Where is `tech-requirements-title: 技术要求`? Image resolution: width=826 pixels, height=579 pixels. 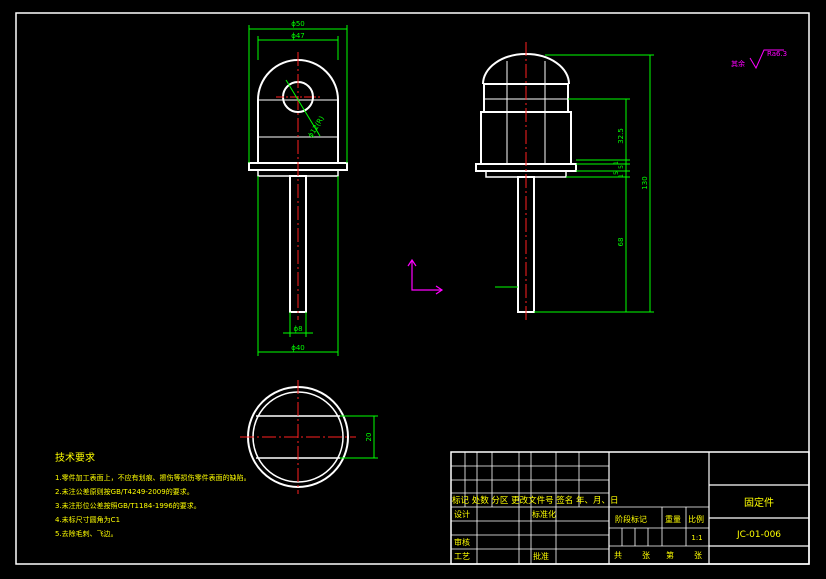
tech-requirements-title: 技术要求 is located at coordinates (75, 457).